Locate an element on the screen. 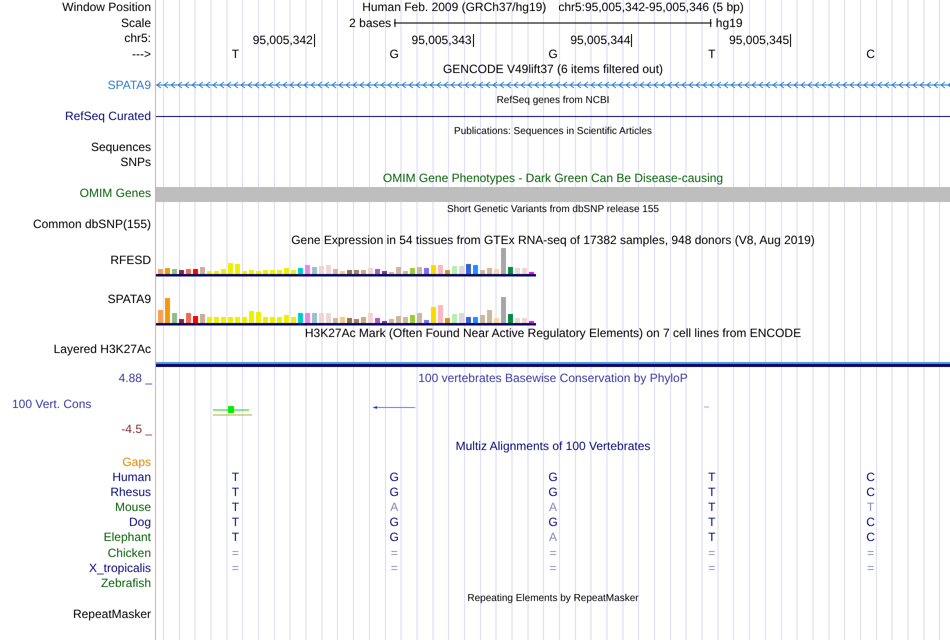 The width and height of the screenshot is (950, 640). assembly-title: Human Feb. 2009 (GRCh37/hg19) is located at coordinates (454, 8).